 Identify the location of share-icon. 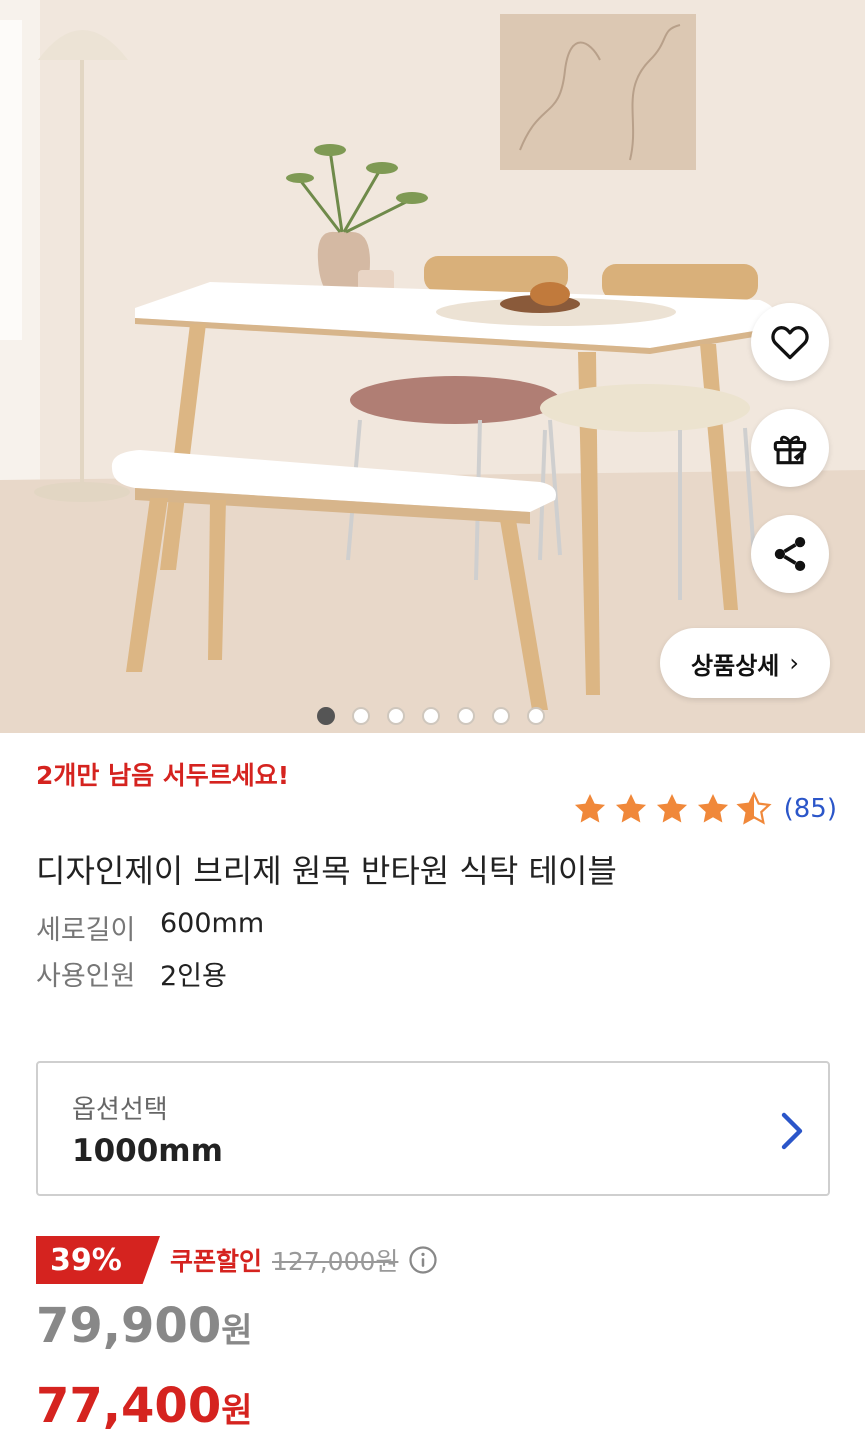
(790, 554).